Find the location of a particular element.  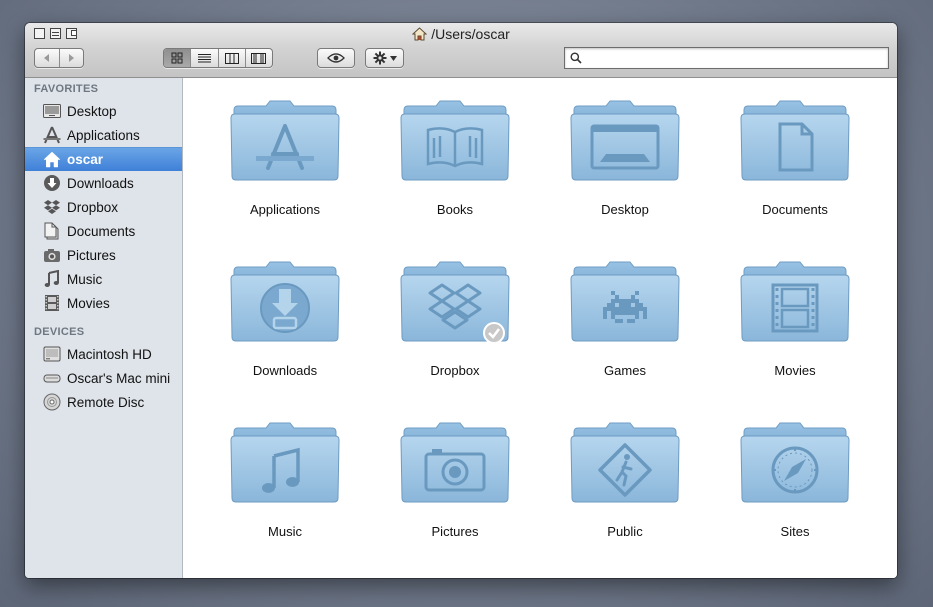

sidebar-item-downloads: Downloads is located at coordinates (103, 183).